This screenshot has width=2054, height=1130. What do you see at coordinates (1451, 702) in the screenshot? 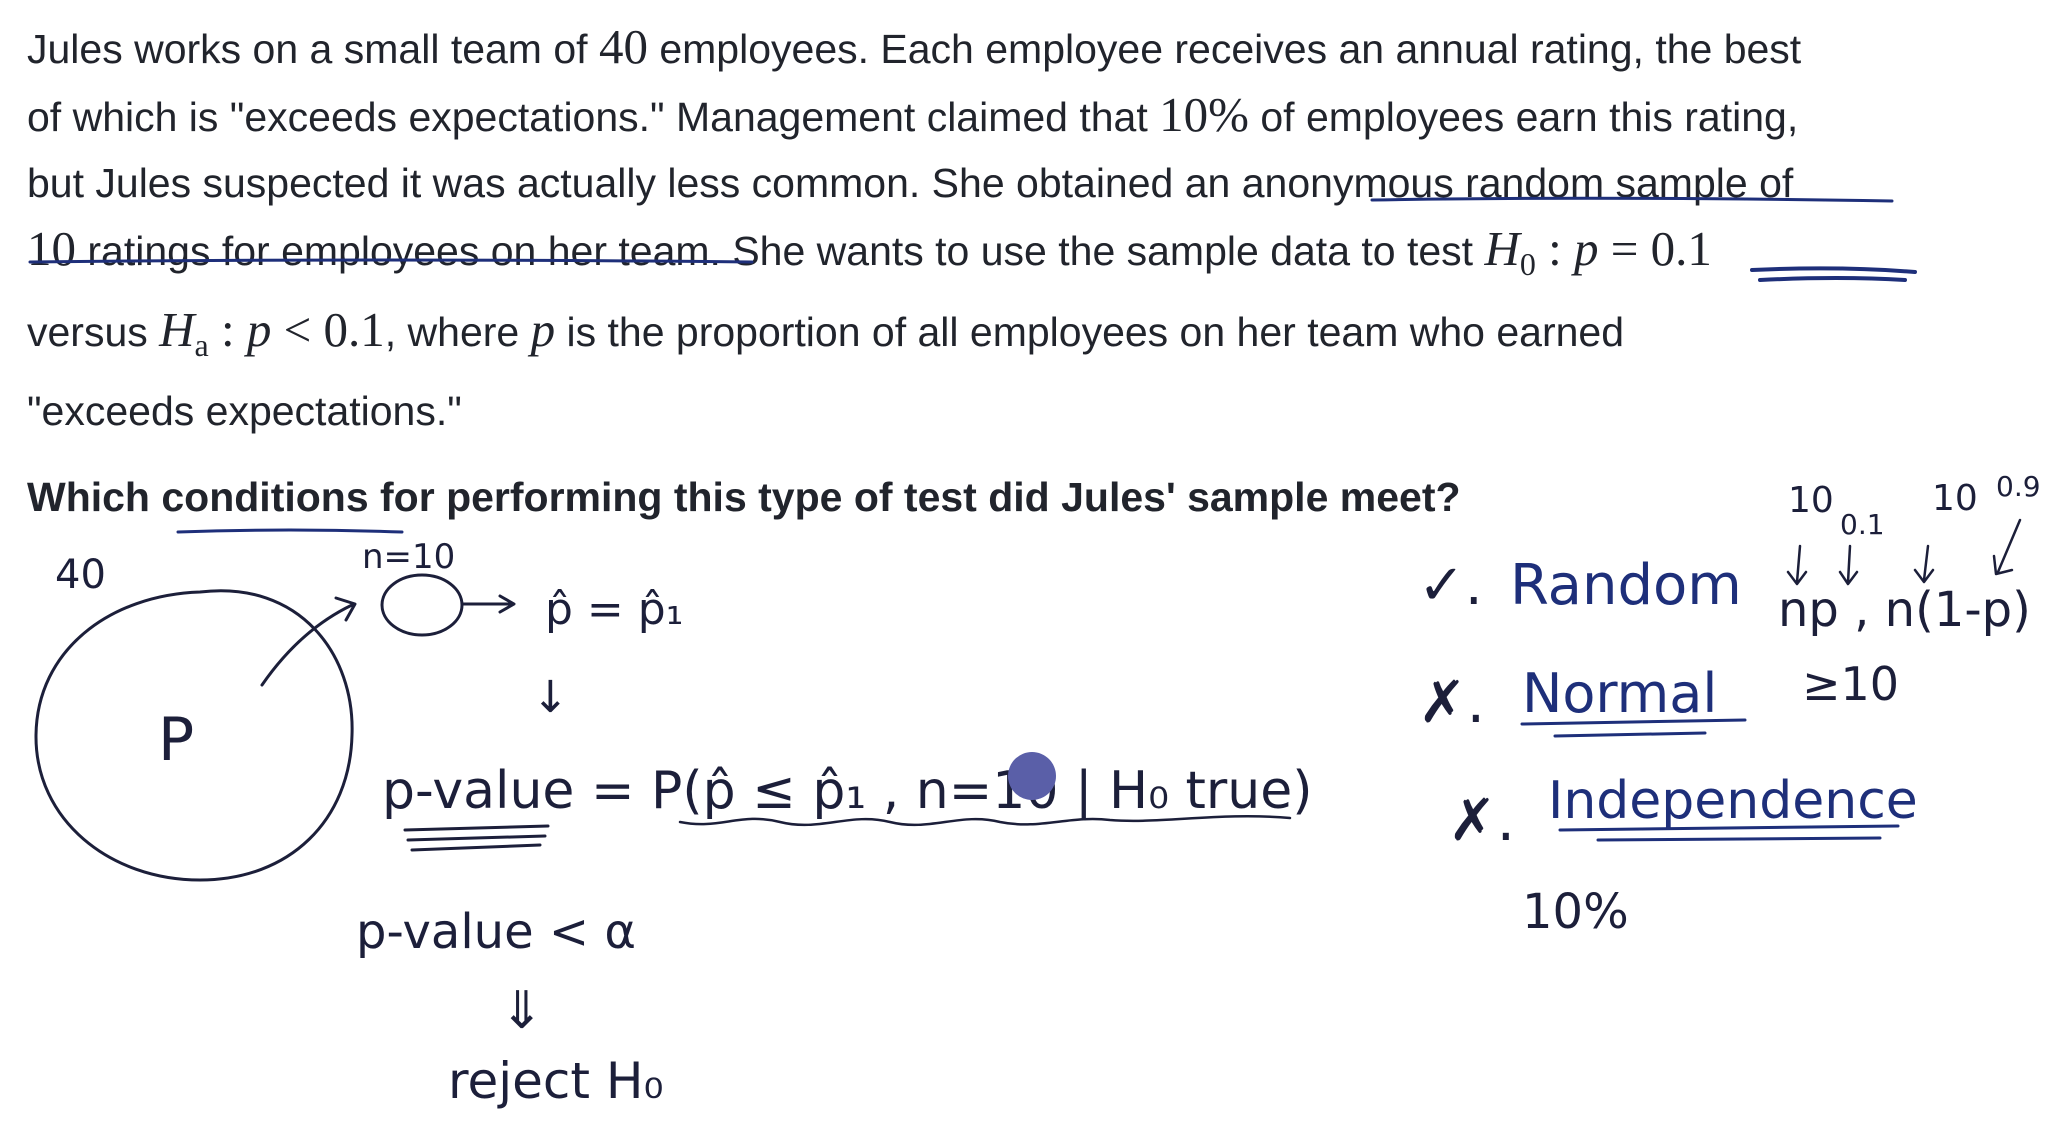
I see `cross-normal-icon: ✗.` at bounding box center [1451, 702].